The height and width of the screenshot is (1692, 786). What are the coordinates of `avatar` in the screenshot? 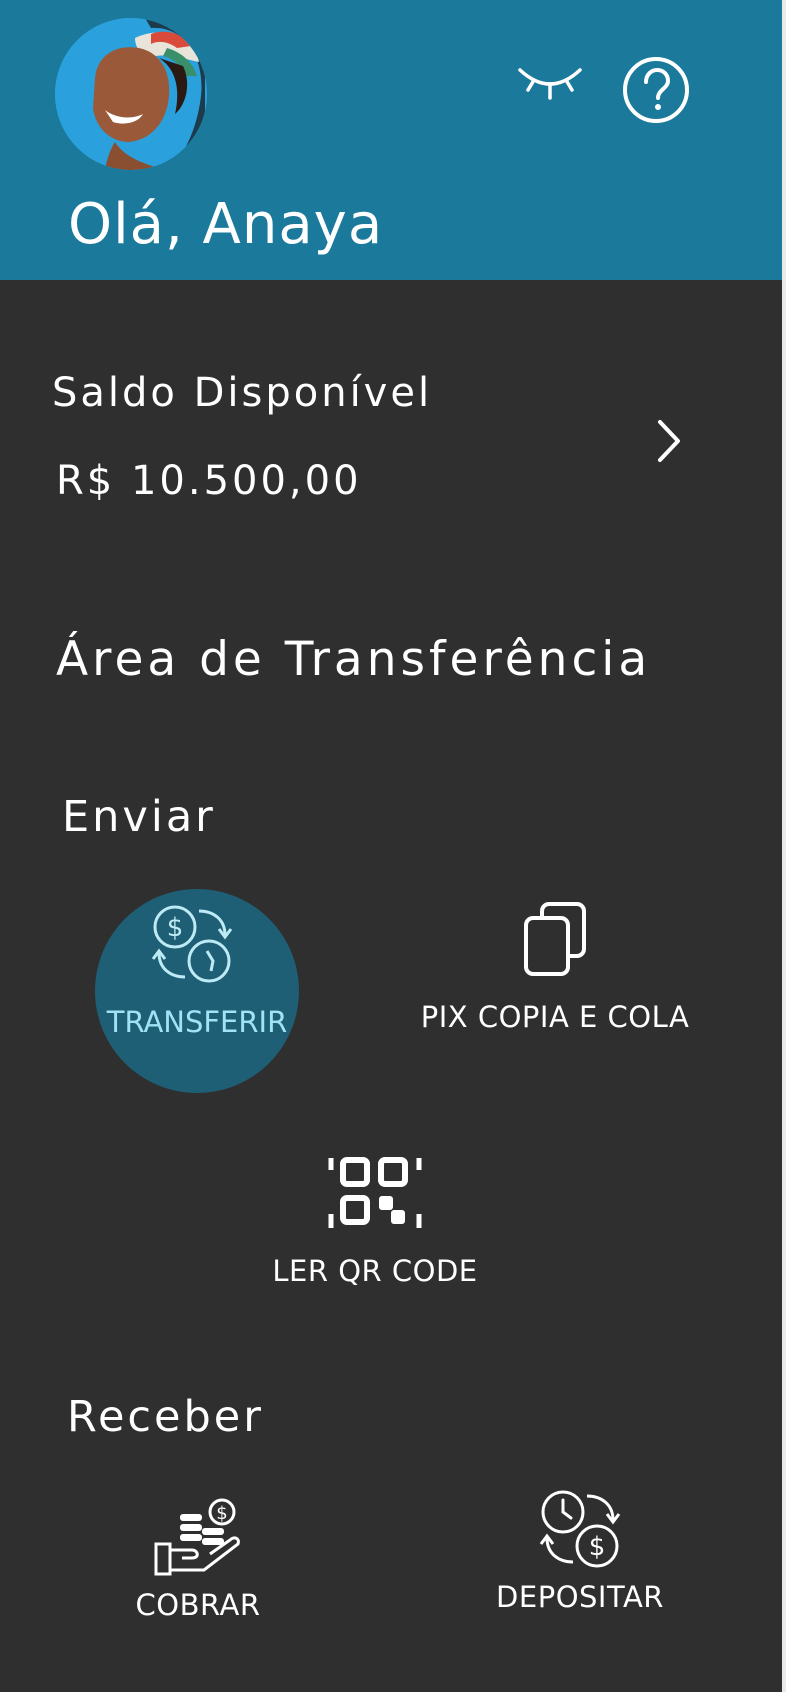 It's located at (131, 94).